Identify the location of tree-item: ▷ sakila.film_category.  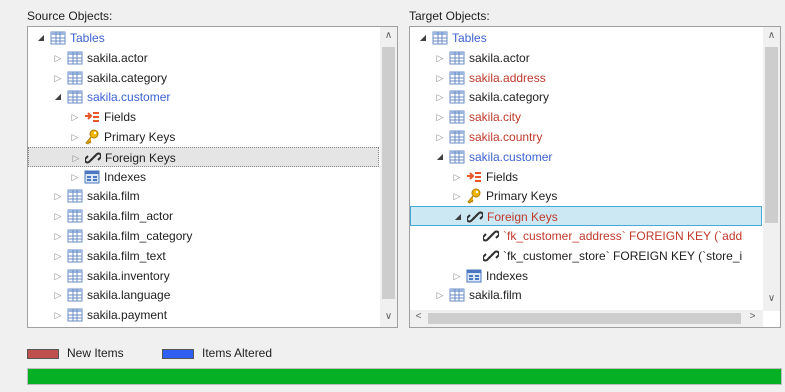
(203, 236).